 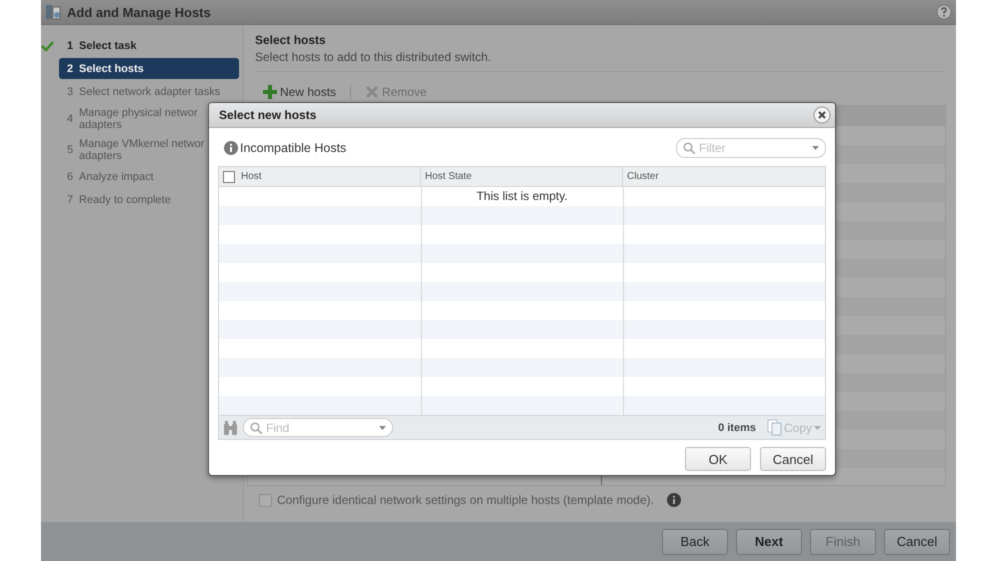 What do you see at coordinates (229, 176) in the screenshot?
I see `select-all-checkbox` at bounding box center [229, 176].